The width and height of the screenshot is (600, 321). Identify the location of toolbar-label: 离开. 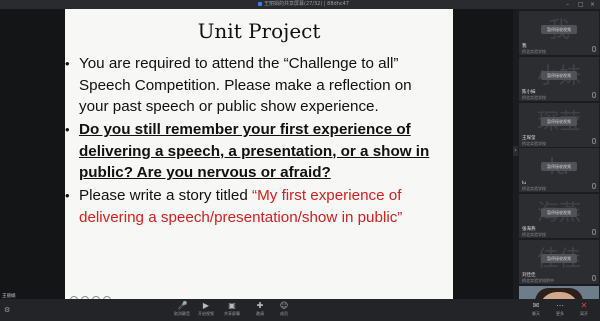
(584, 313).